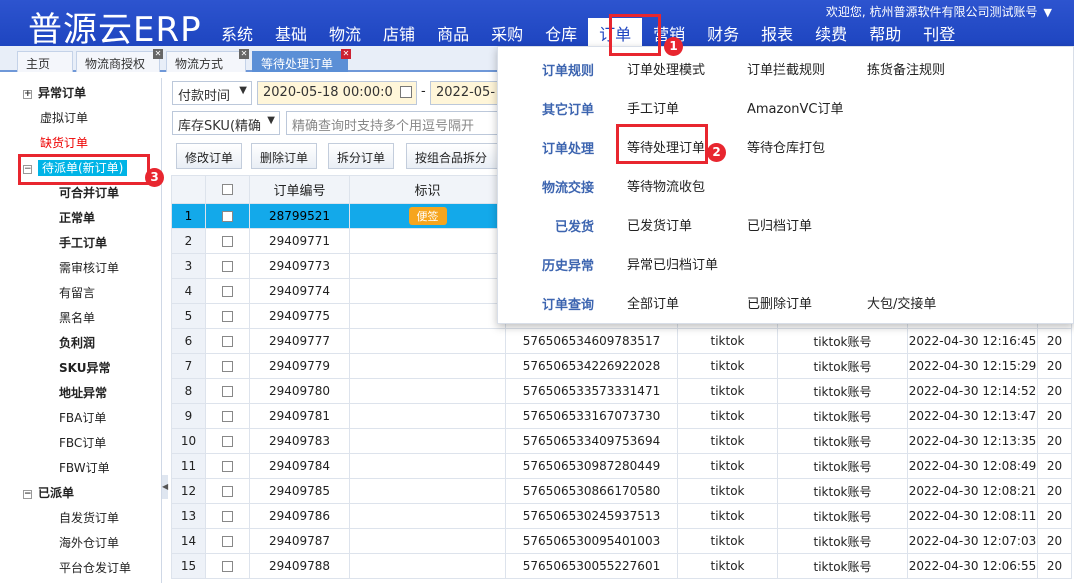  I want to click on tab-logistics-method: 物流方式 ✕, so click(207, 60).